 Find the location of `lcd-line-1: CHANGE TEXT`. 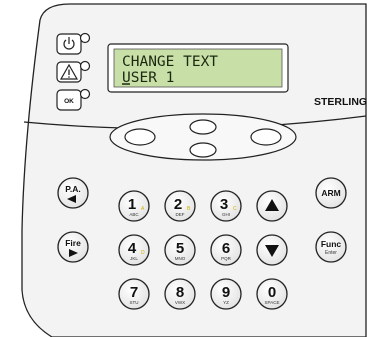

lcd-line-1: CHANGE TEXT is located at coordinates (170, 62).